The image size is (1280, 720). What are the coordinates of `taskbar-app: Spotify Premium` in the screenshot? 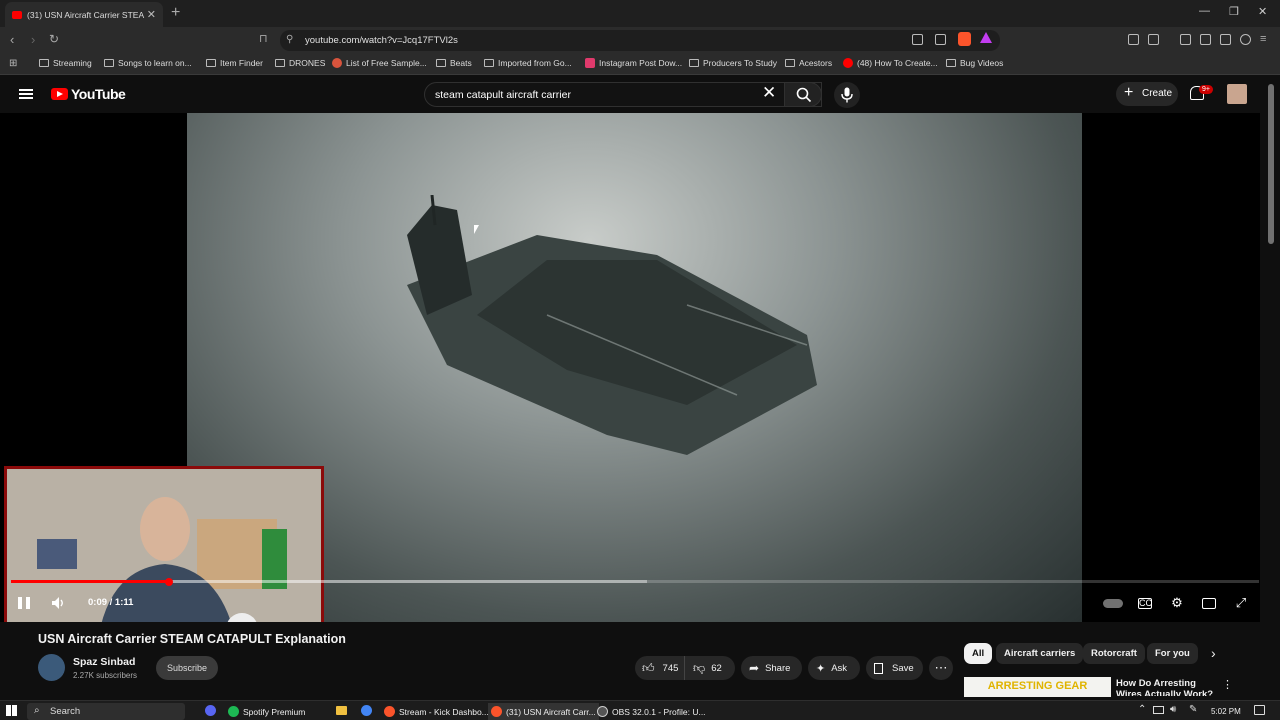 It's located at (266, 711).